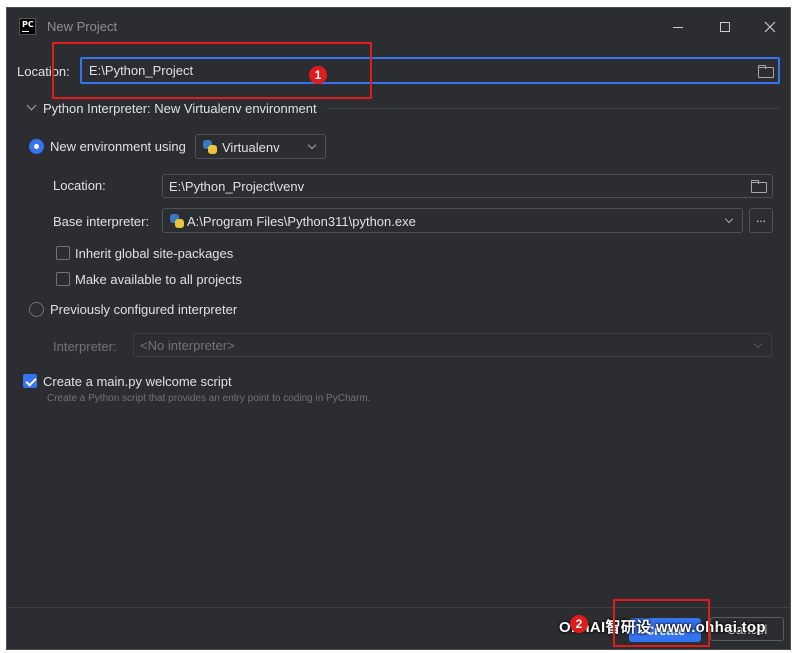 The height and width of the screenshot is (653, 798). What do you see at coordinates (36, 146) in the screenshot?
I see `new-environment-radio` at bounding box center [36, 146].